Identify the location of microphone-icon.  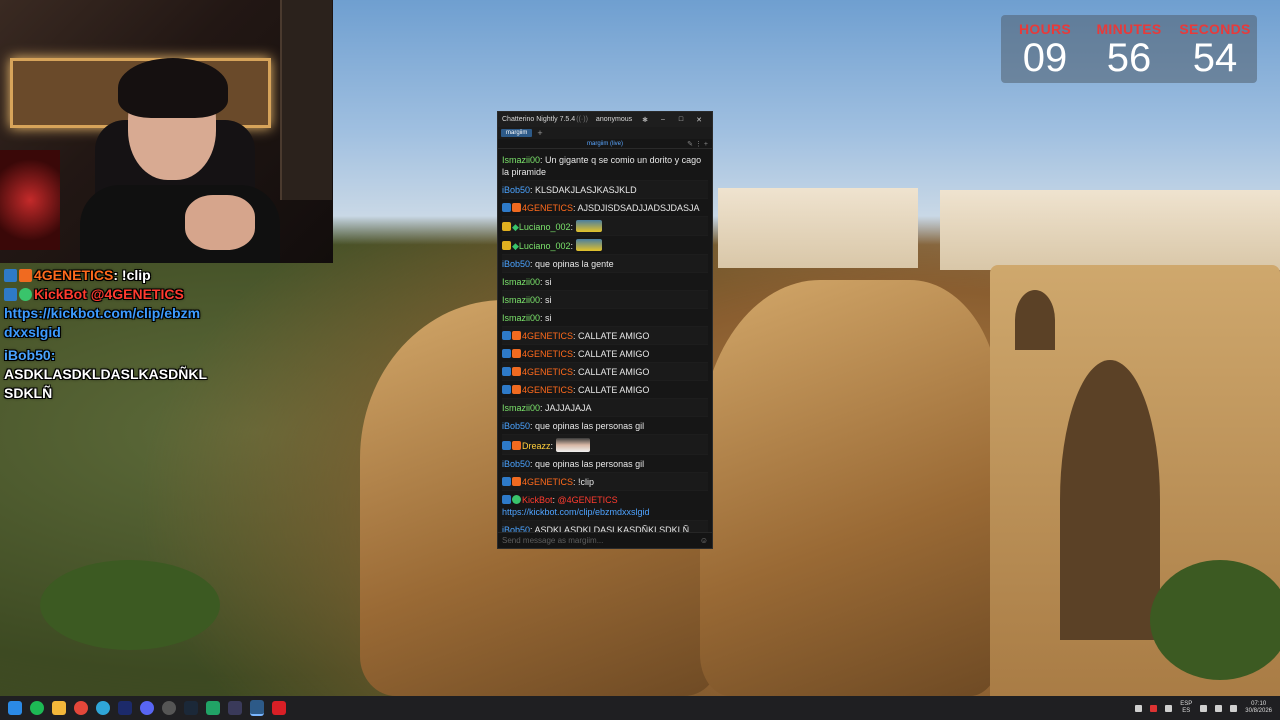
(1169, 708).